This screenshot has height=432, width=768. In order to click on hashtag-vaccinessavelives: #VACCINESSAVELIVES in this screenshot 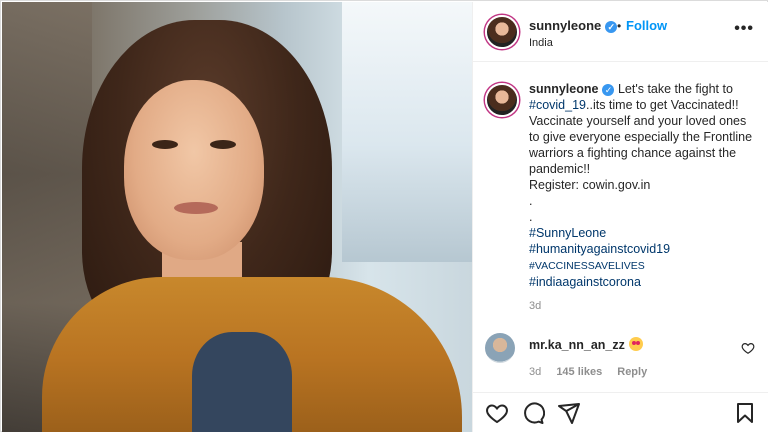, I will do `click(587, 266)`.